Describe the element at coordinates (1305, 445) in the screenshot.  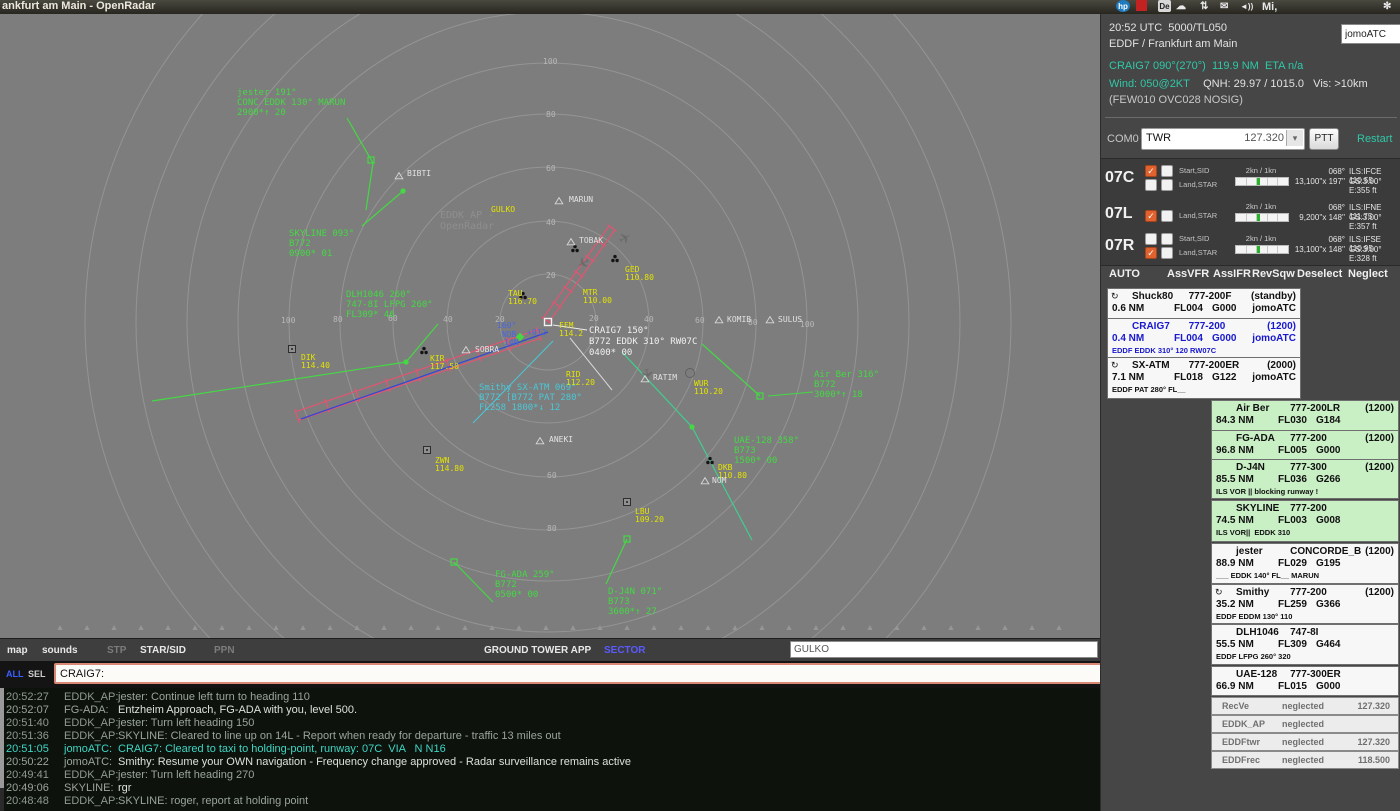
I see `flight-strip-fg-ada: FG-ADA 777-200 (1200) 96.8 NM FL005 G000` at that location.